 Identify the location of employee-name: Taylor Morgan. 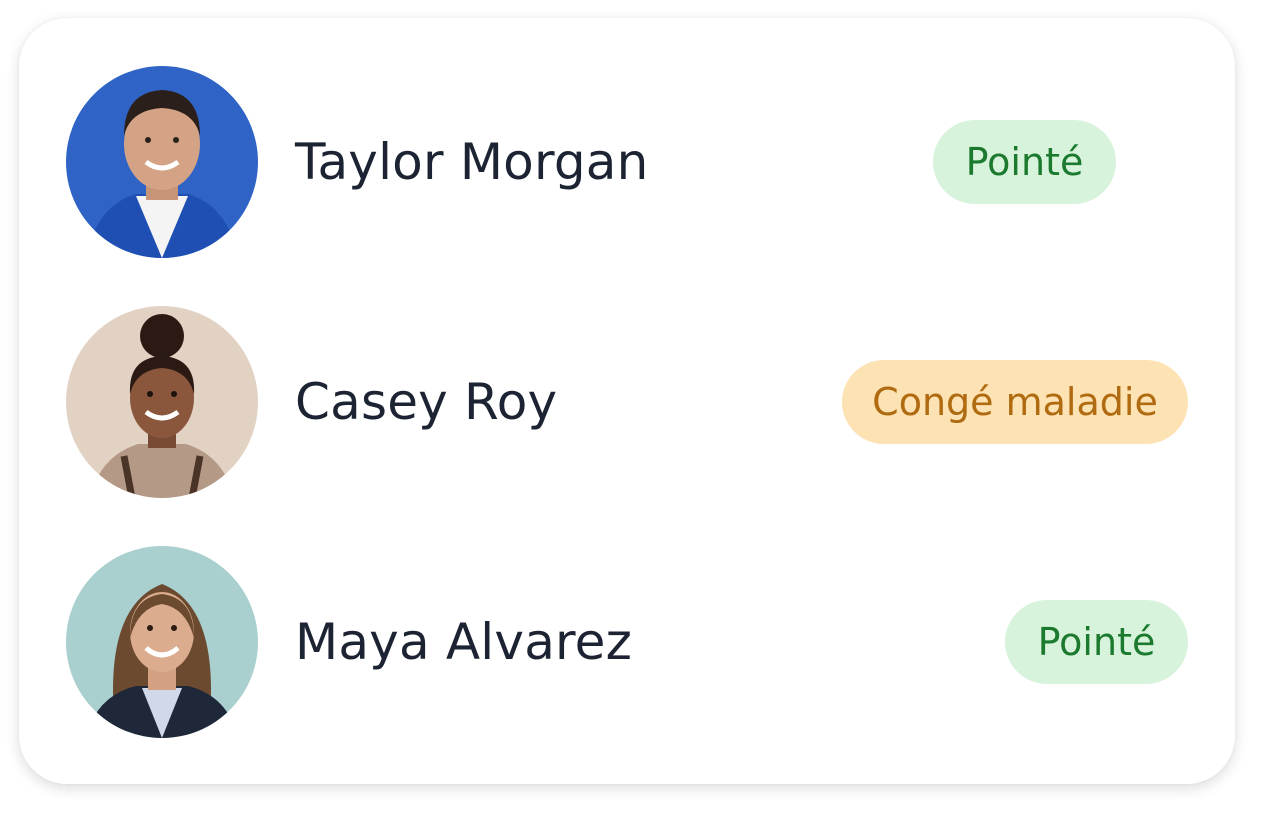
(472, 162).